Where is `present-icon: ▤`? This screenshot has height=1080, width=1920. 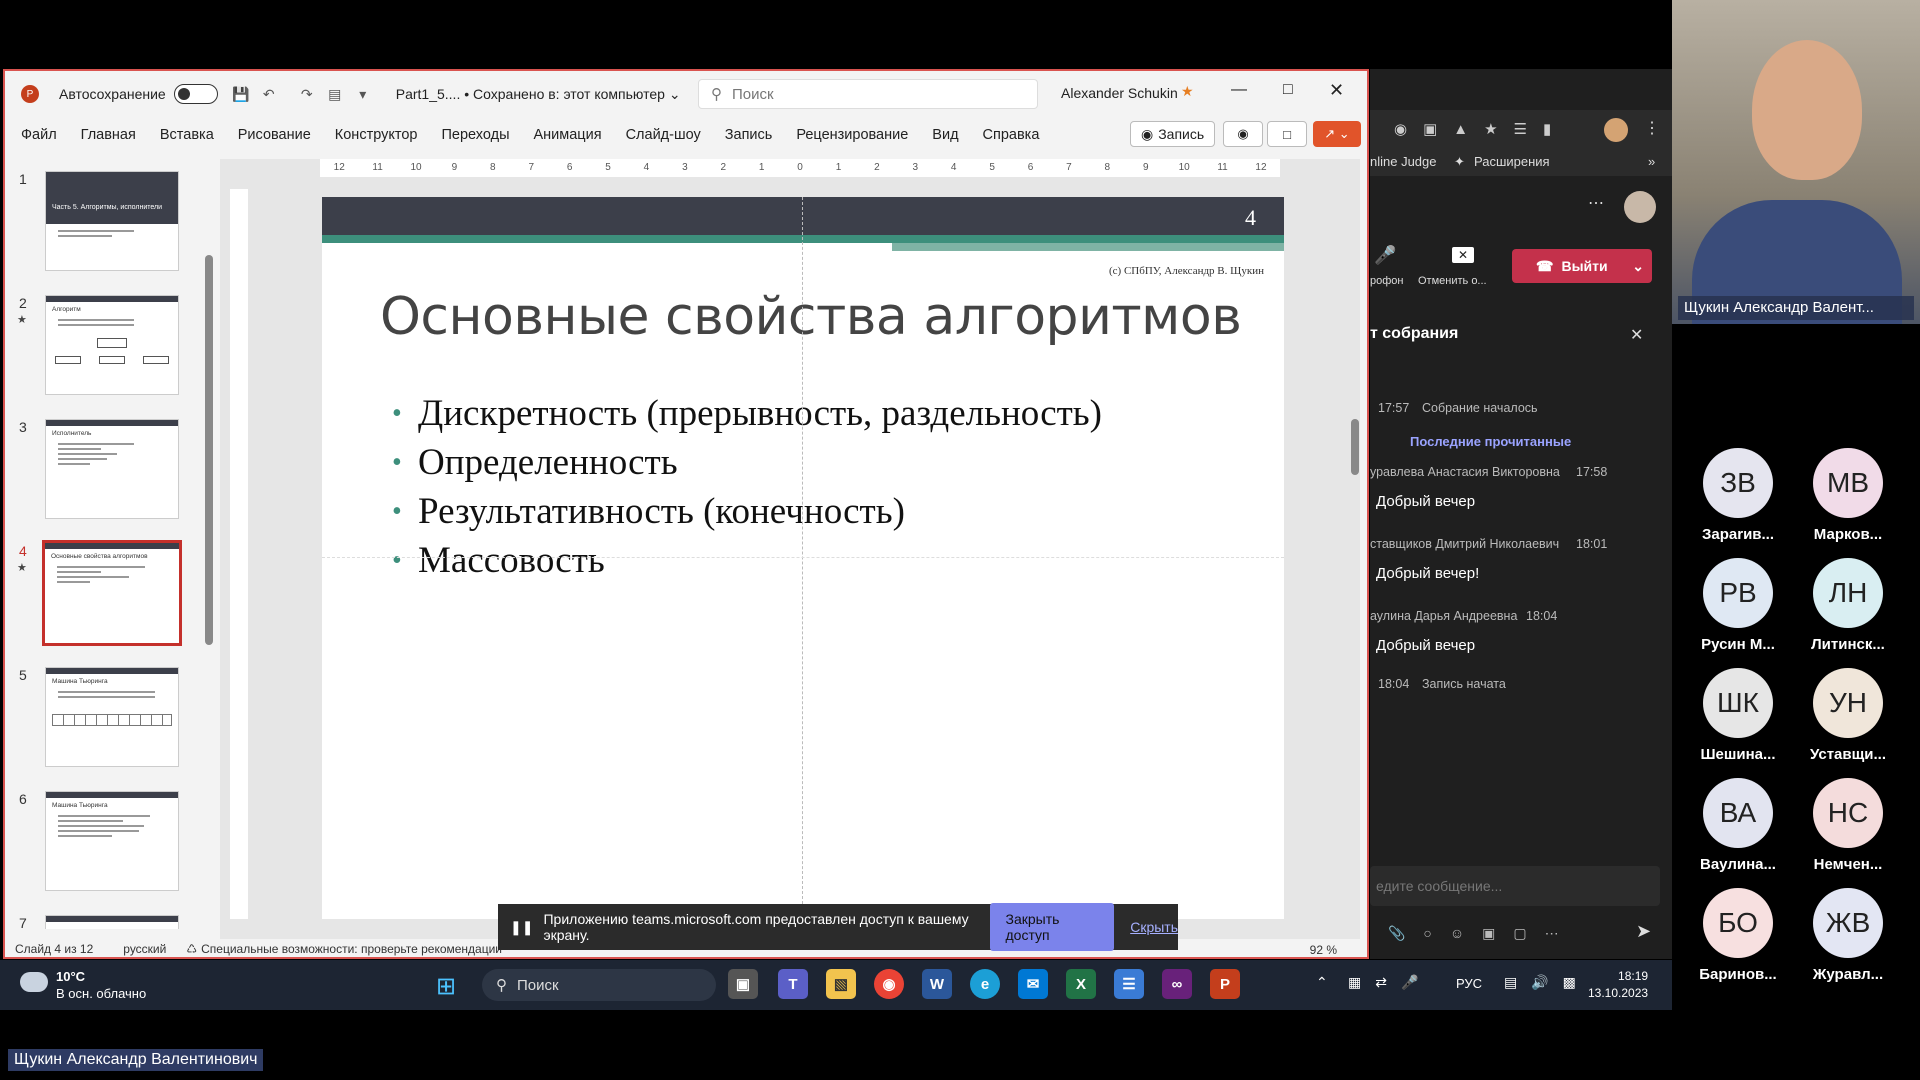
present-icon: ▤ is located at coordinates (335, 94).